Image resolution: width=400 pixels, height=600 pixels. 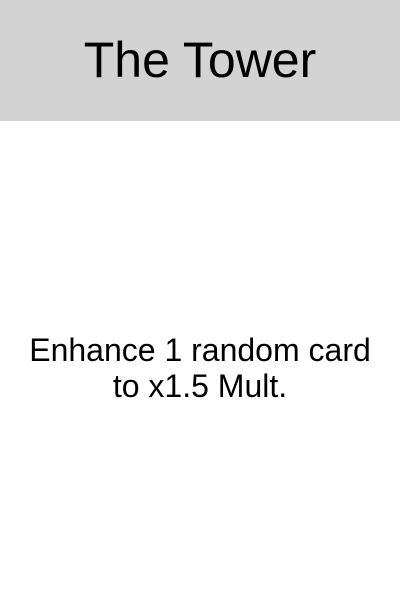 I want to click on card-title: The Tower, so click(x=200, y=59).